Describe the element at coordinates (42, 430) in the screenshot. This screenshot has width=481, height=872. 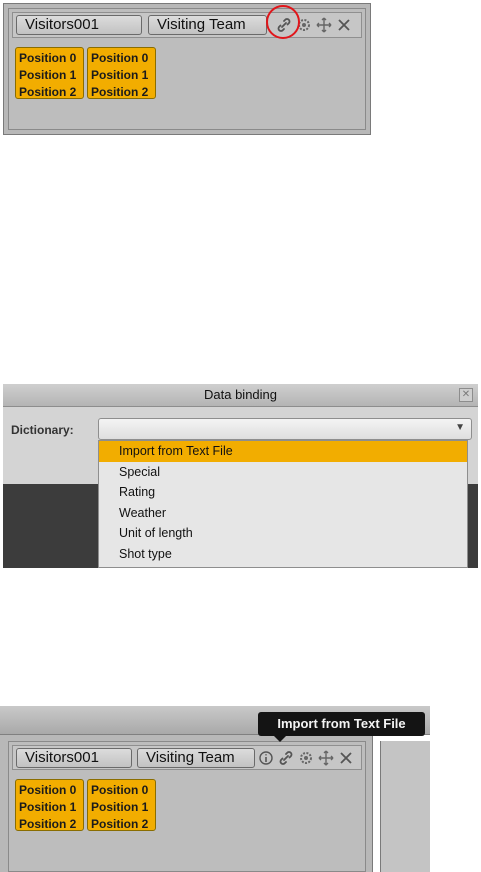
I see `dictionary-label: Dictionary:` at that location.